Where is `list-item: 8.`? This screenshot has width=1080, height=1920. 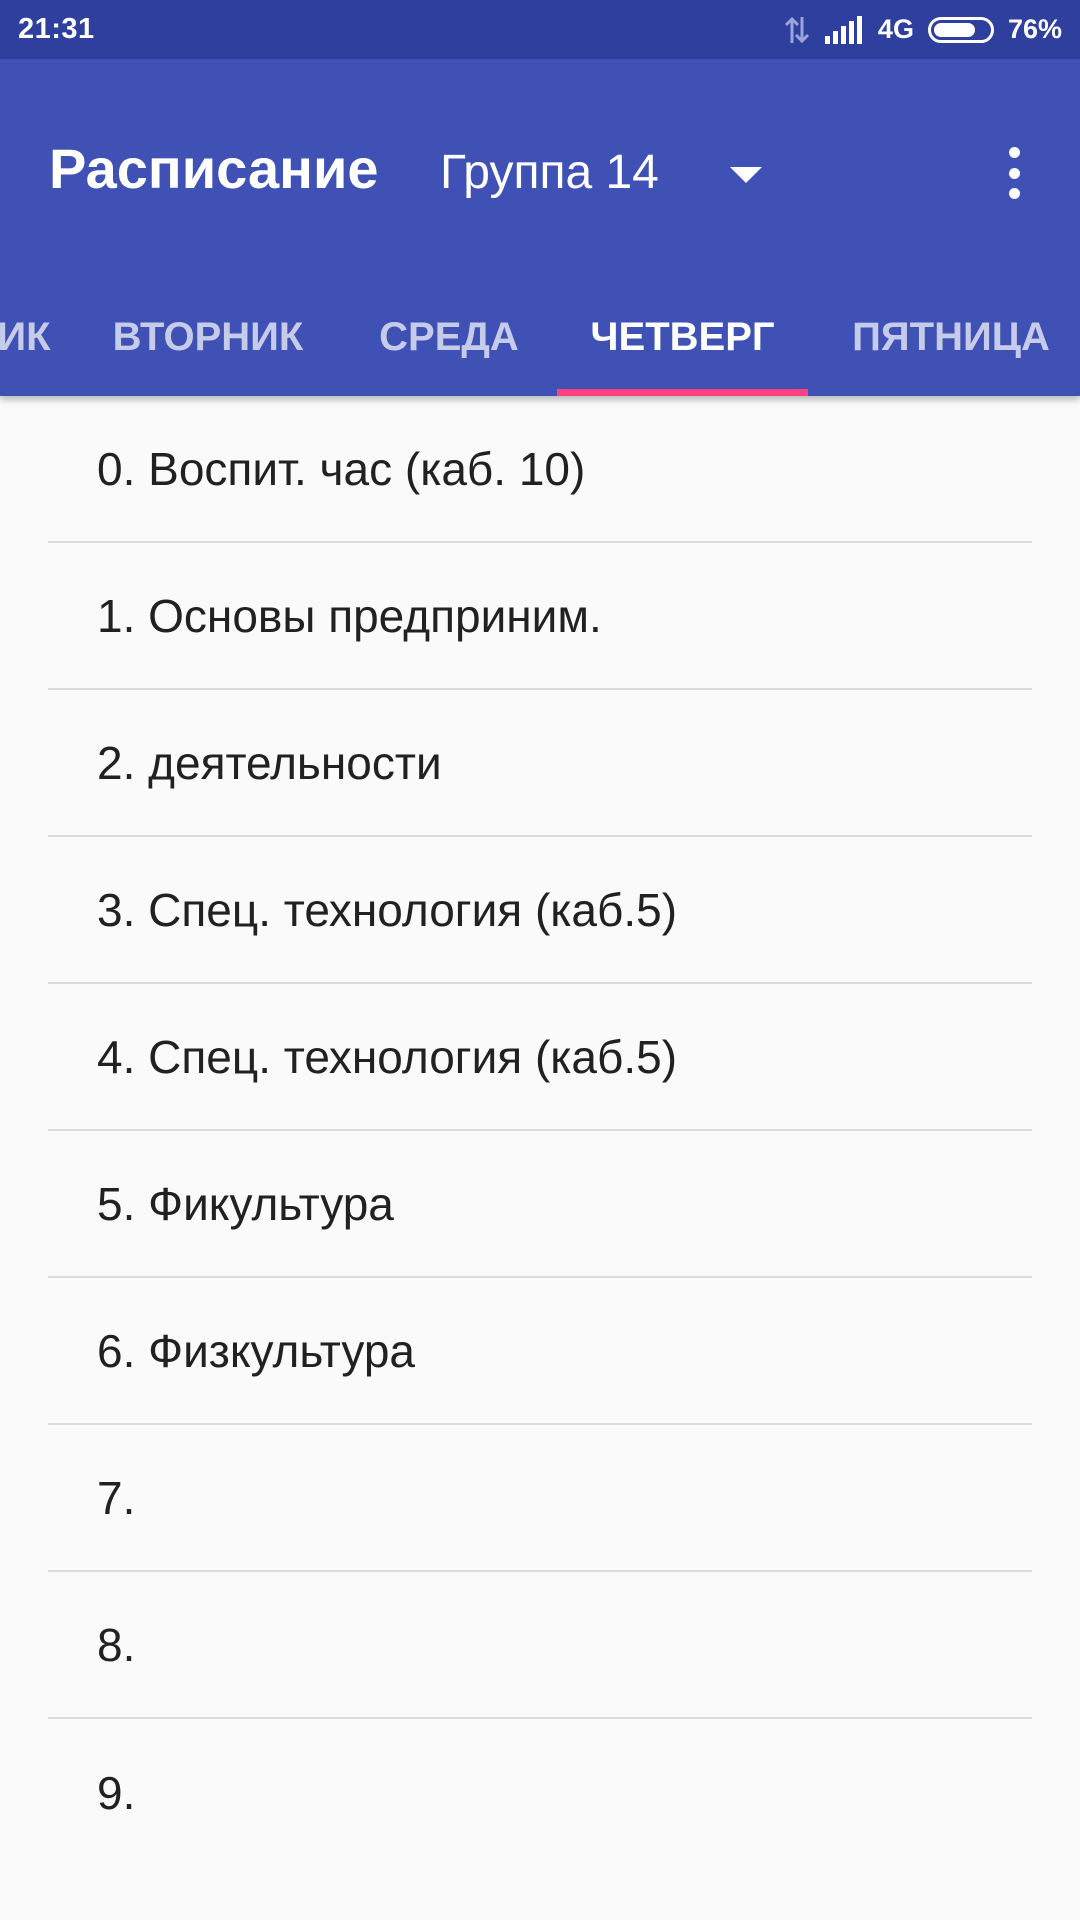
list-item: 8. is located at coordinates (540, 1645).